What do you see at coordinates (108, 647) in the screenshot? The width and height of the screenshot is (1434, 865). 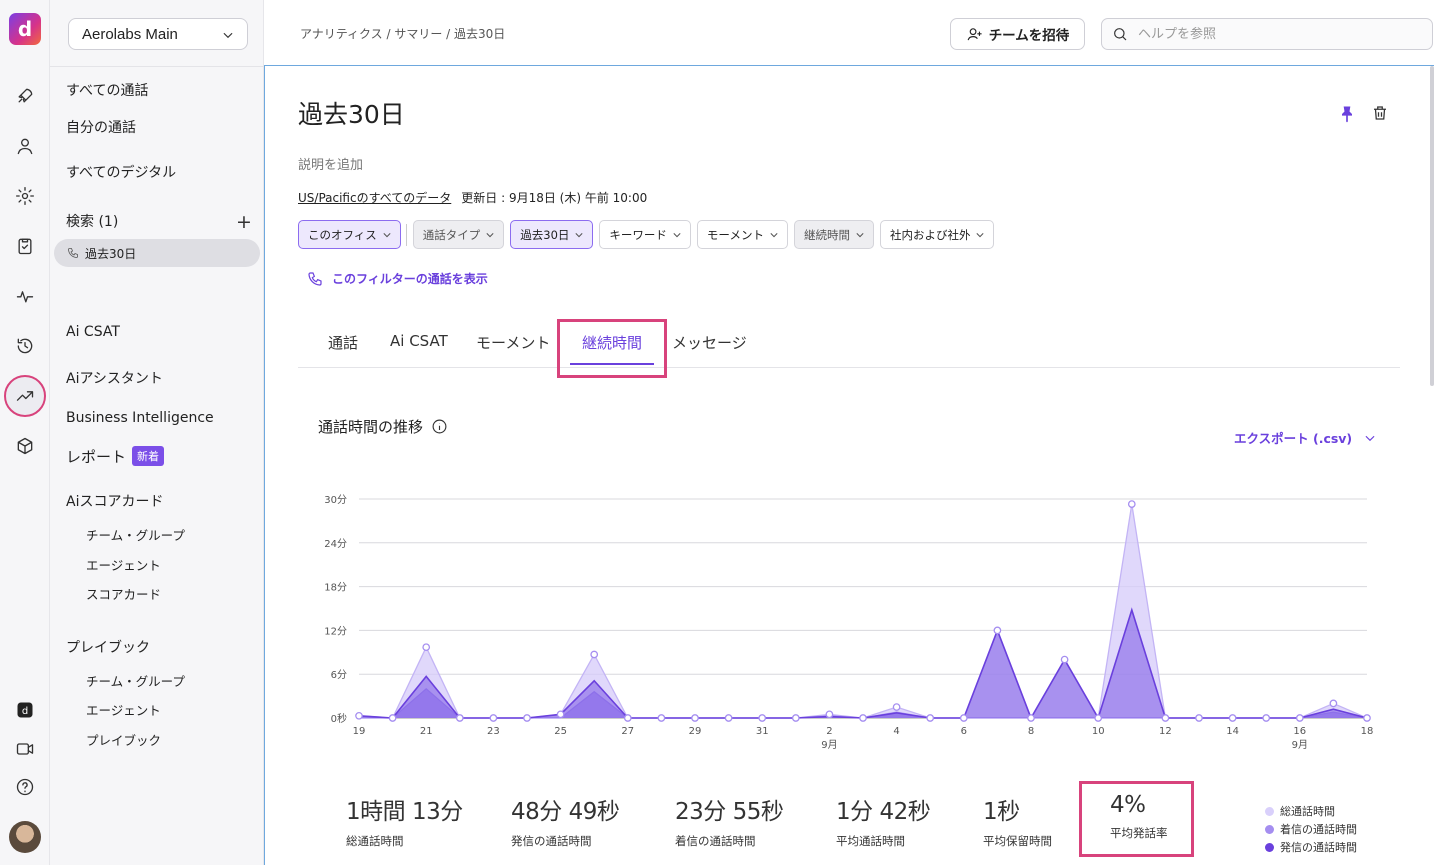 I see `sidebar-item-playbook: プレイブック` at bounding box center [108, 647].